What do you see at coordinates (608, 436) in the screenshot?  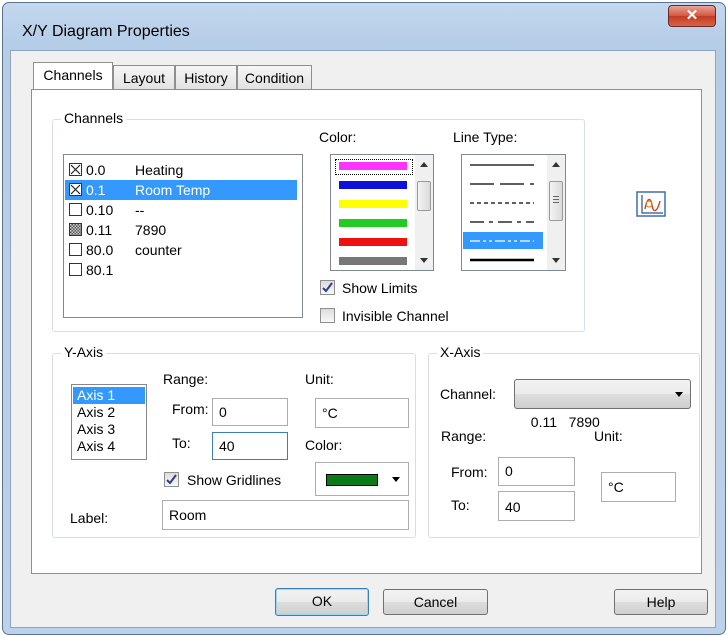 I see `x-unit-label: Unit:` at bounding box center [608, 436].